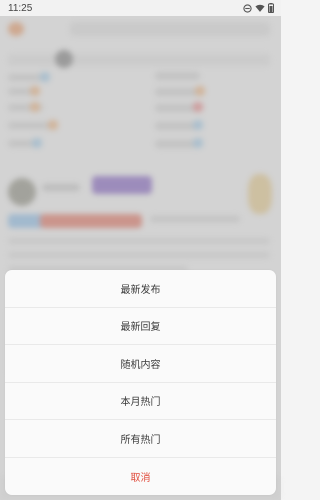 The width and height of the screenshot is (320, 500). What do you see at coordinates (140, 289) in the screenshot?
I see `option-latest-posts: 最新发布` at bounding box center [140, 289].